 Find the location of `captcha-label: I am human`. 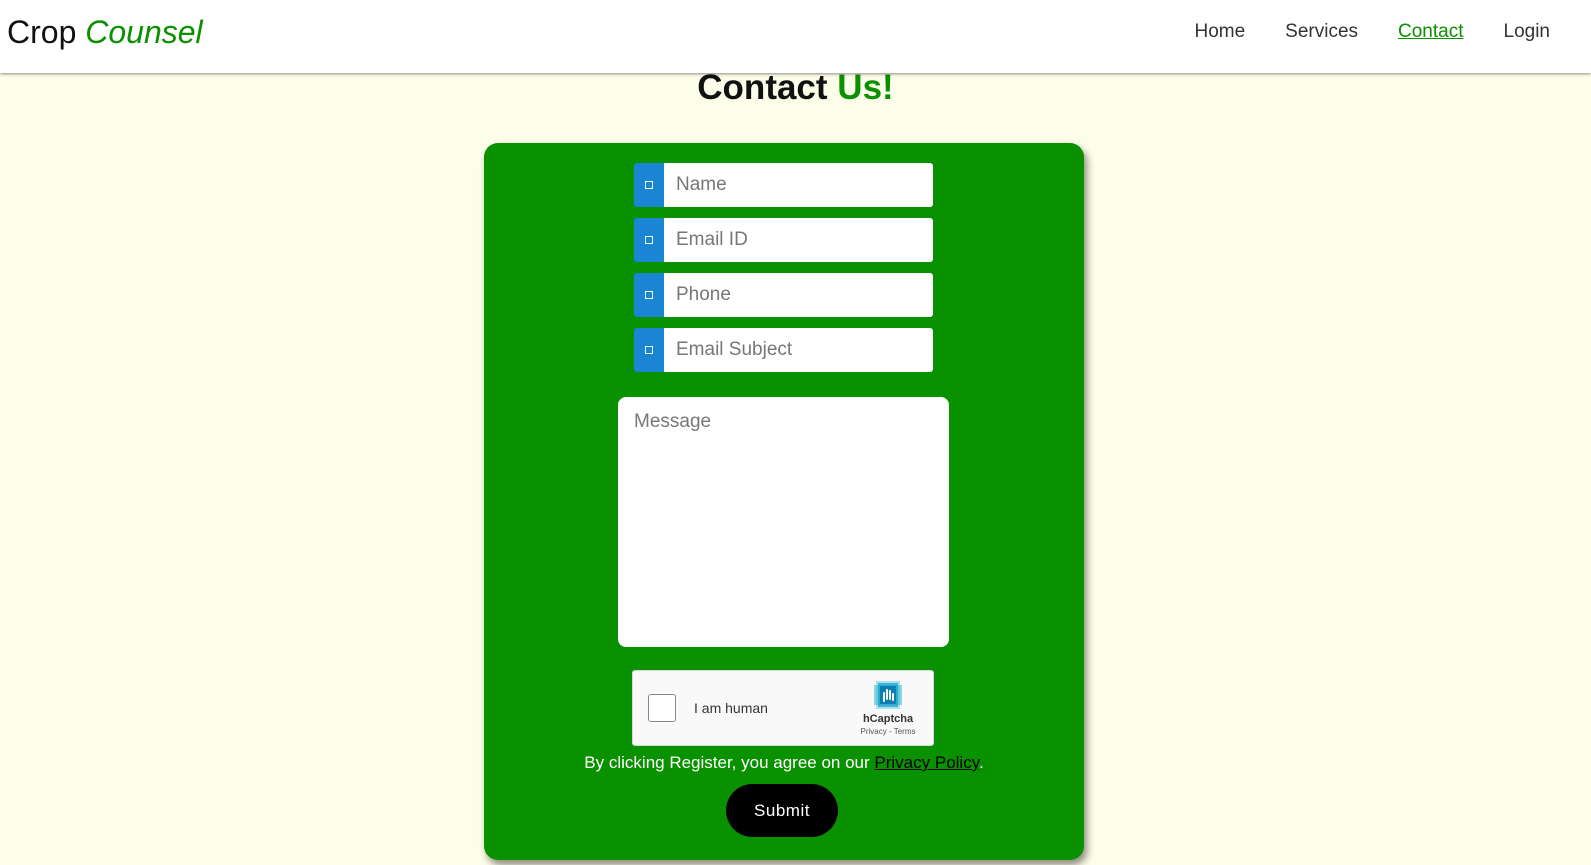

captcha-label: I am human is located at coordinates (731, 708).